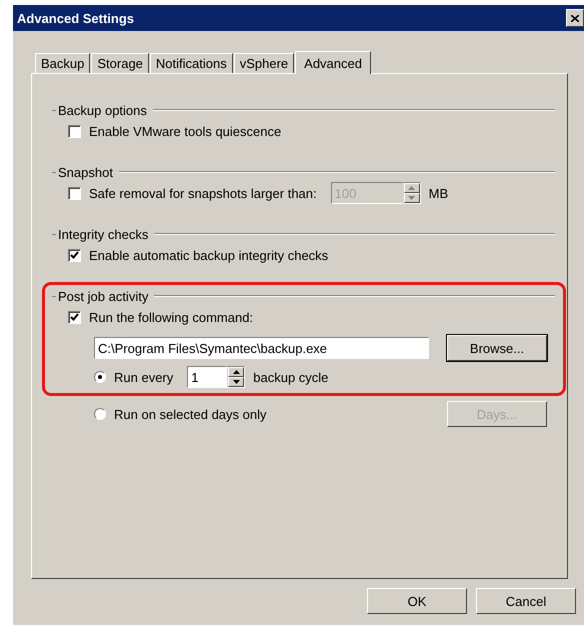 This screenshot has height=632, width=584. I want to click on group-title: Backup options, so click(102, 110).